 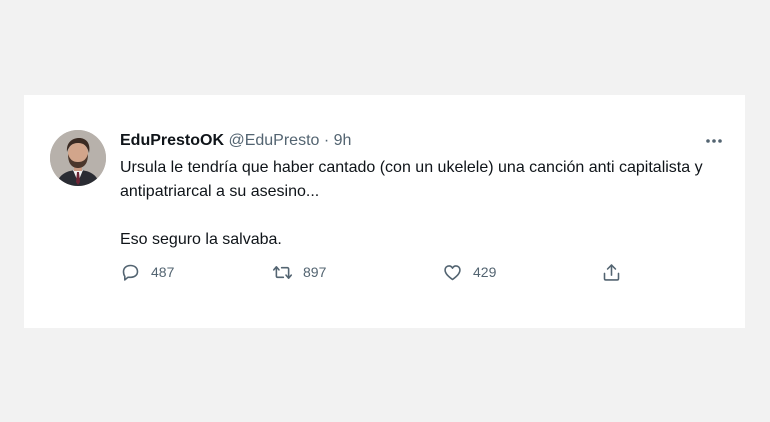 I want to click on like-count: 429, so click(x=485, y=272).